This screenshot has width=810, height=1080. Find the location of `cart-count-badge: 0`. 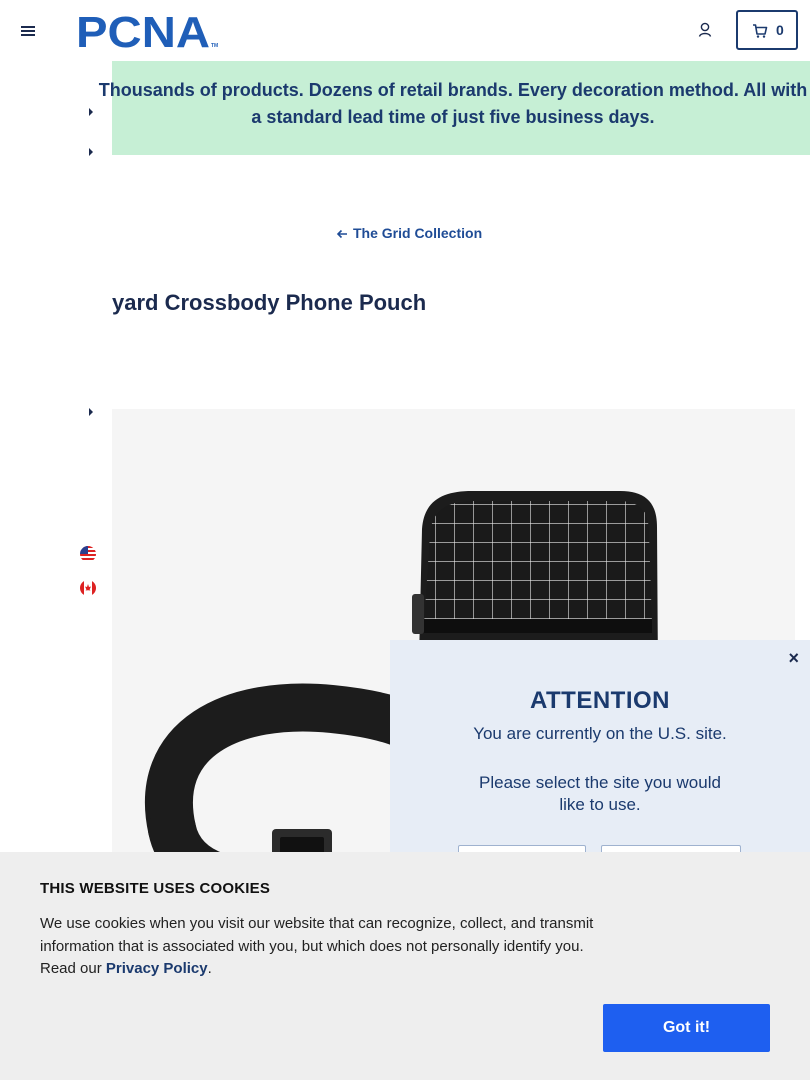

cart-count-badge: 0 is located at coordinates (780, 30).